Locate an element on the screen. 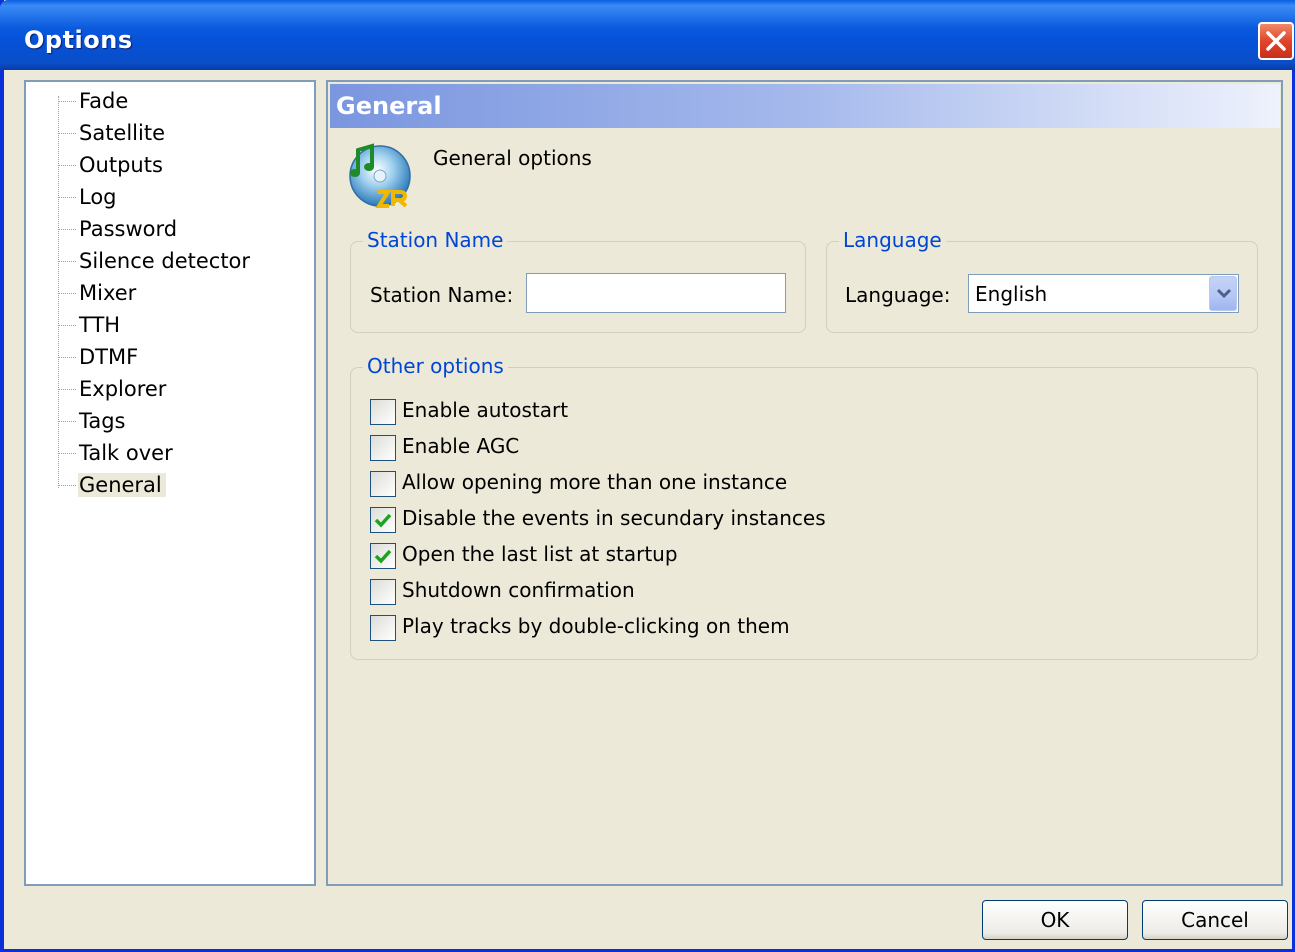 The height and width of the screenshot is (952, 1295). language-selected: English is located at coordinates (1011, 294).